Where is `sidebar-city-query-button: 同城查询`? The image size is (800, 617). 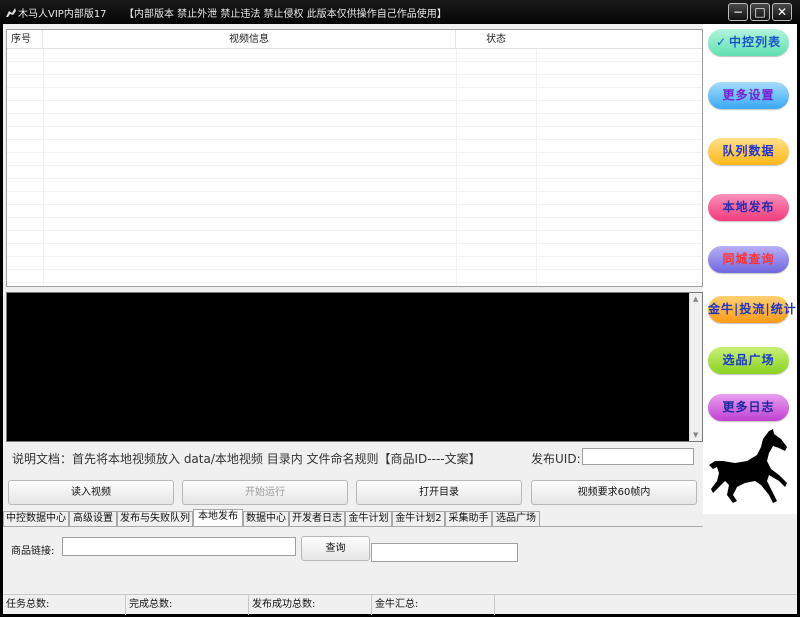 sidebar-city-query-button: 同城查询 is located at coordinates (748, 259).